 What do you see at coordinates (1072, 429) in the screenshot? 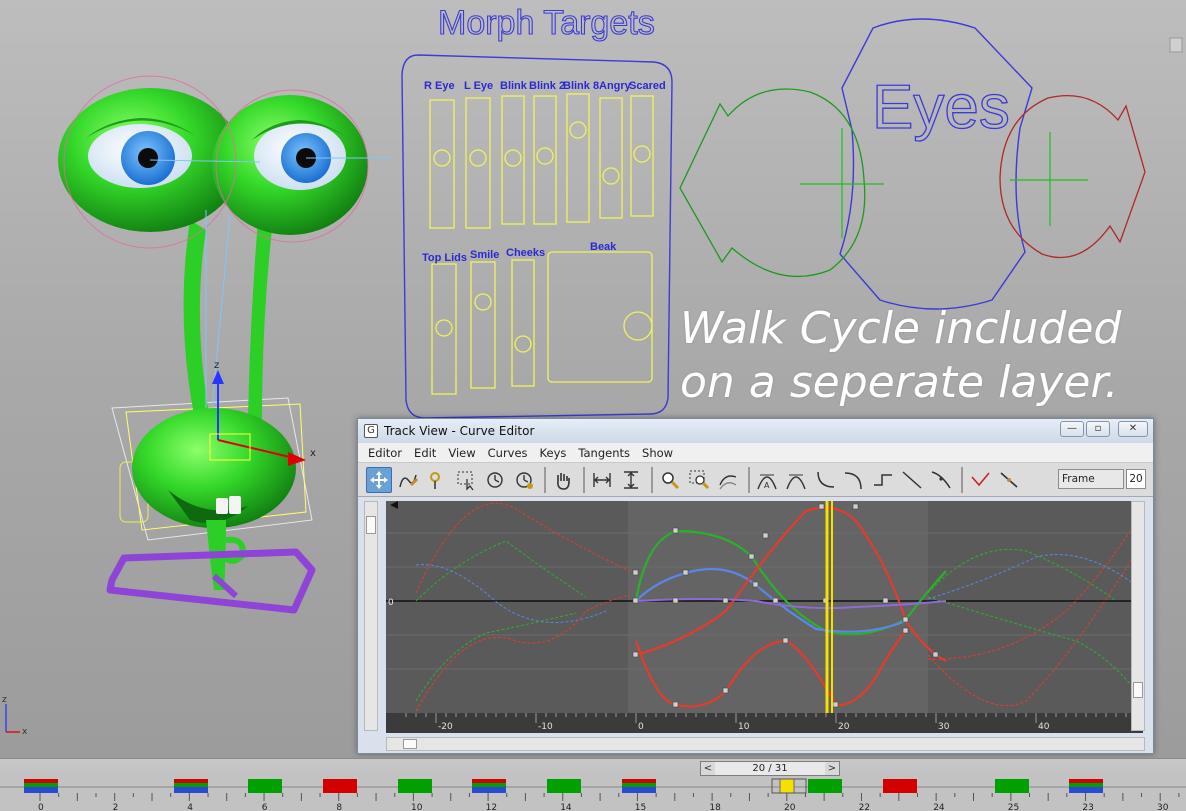
I see `minimize-button: —` at bounding box center [1072, 429].